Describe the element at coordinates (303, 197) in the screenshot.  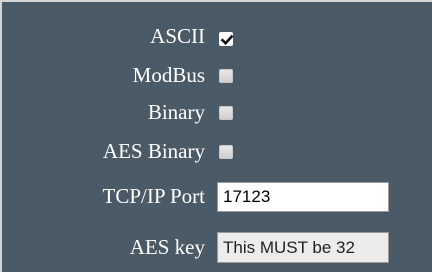
I see `tcp-port-input: 17123` at that location.